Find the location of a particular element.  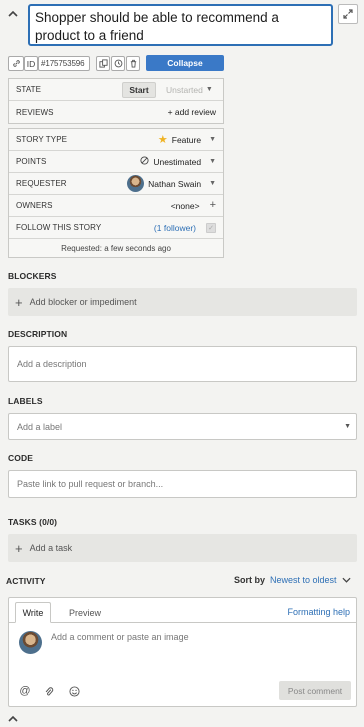

points-value: Unestimated is located at coordinates (177, 161).